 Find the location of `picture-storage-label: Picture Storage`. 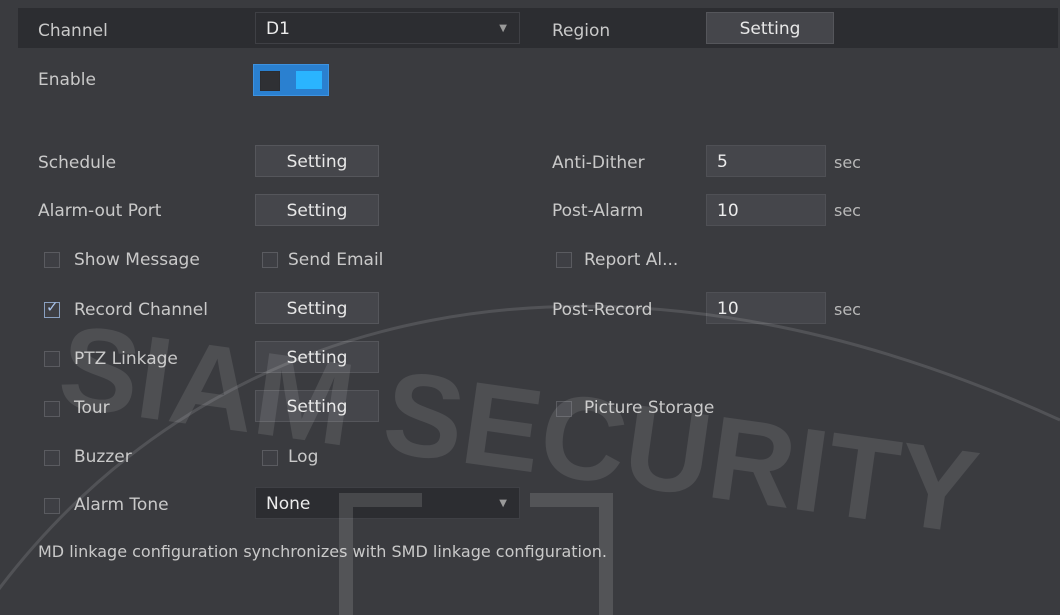

picture-storage-label: Picture Storage is located at coordinates (649, 408).